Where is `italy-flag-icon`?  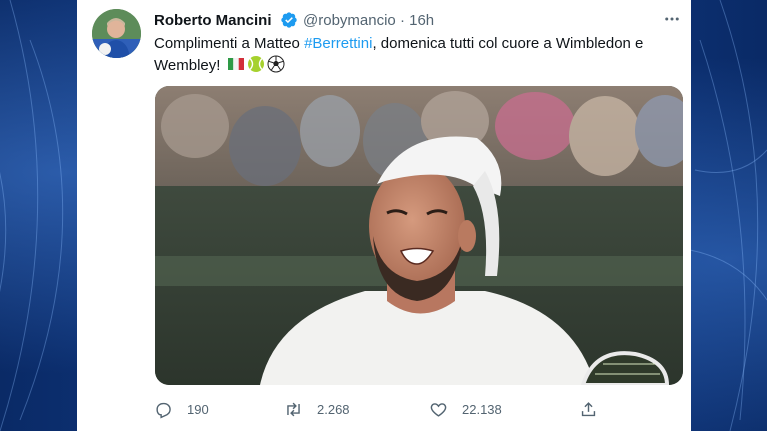
italy-flag-icon is located at coordinates (235, 64).